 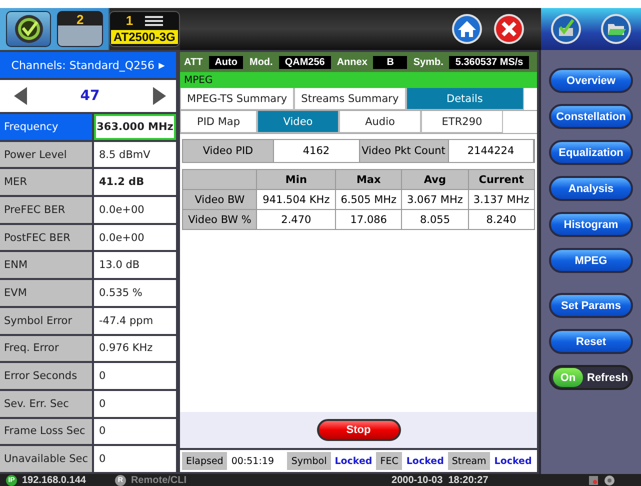 What do you see at coordinates (46, 431) in the screenshot?
I see `measurement-label: Frame Loss Sec` at bounding box center [46, 431].